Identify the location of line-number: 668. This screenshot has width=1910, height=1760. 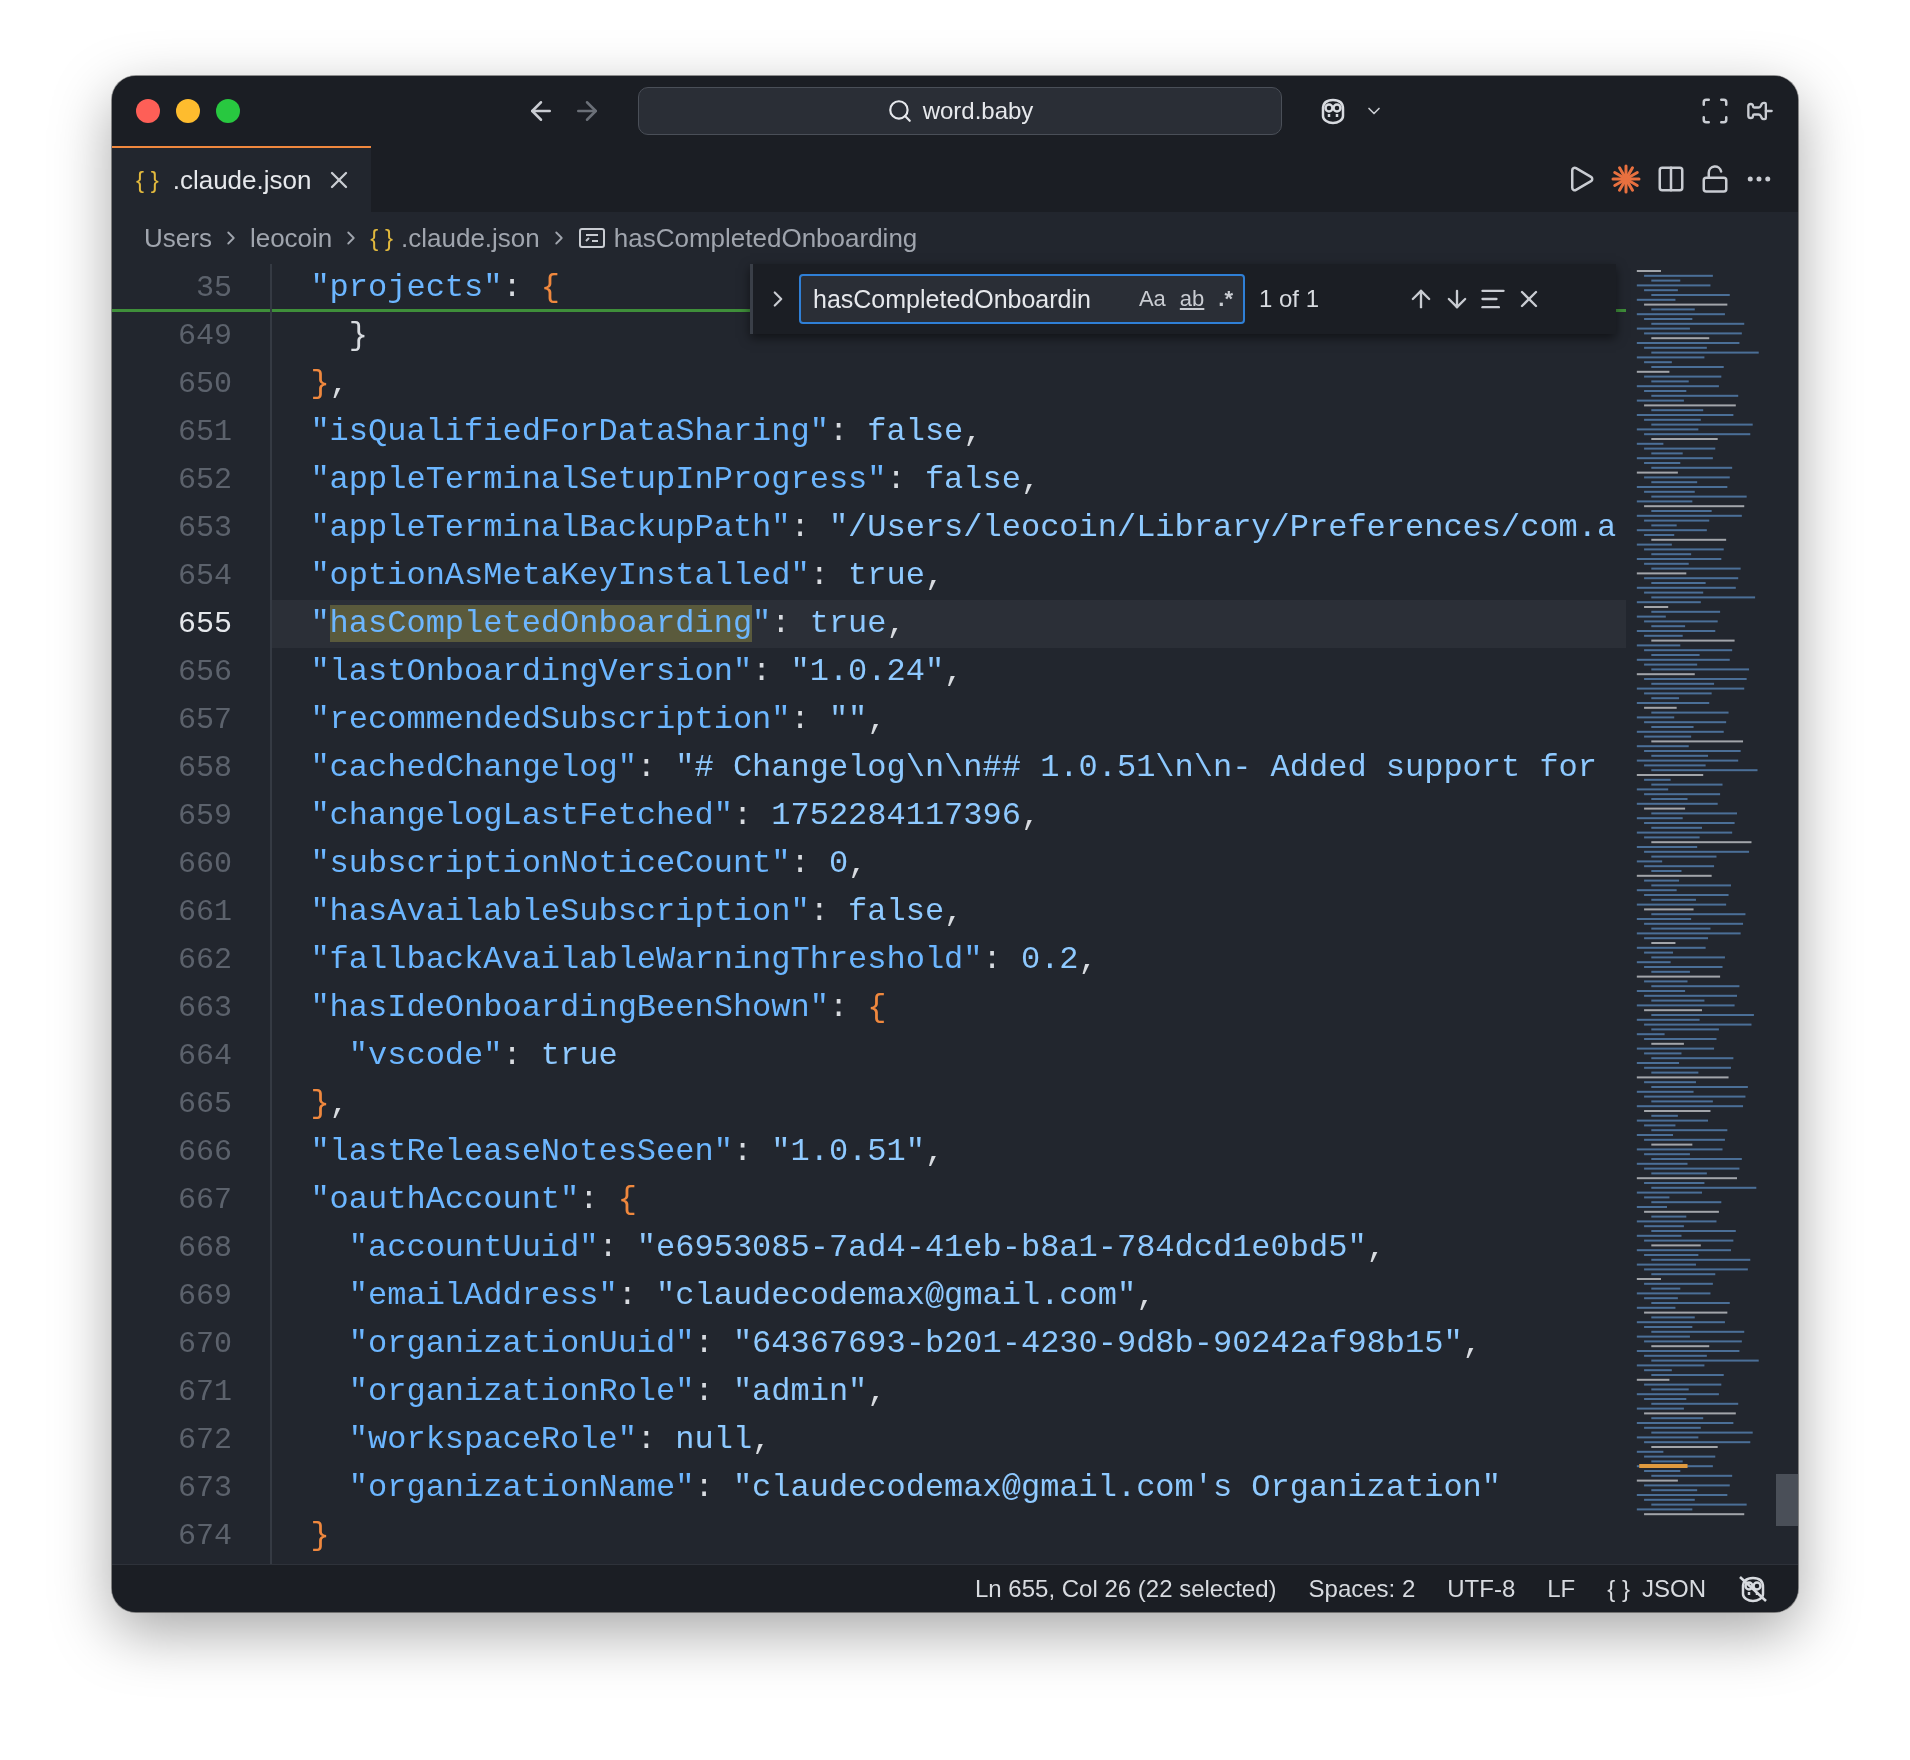
(205, 1248).